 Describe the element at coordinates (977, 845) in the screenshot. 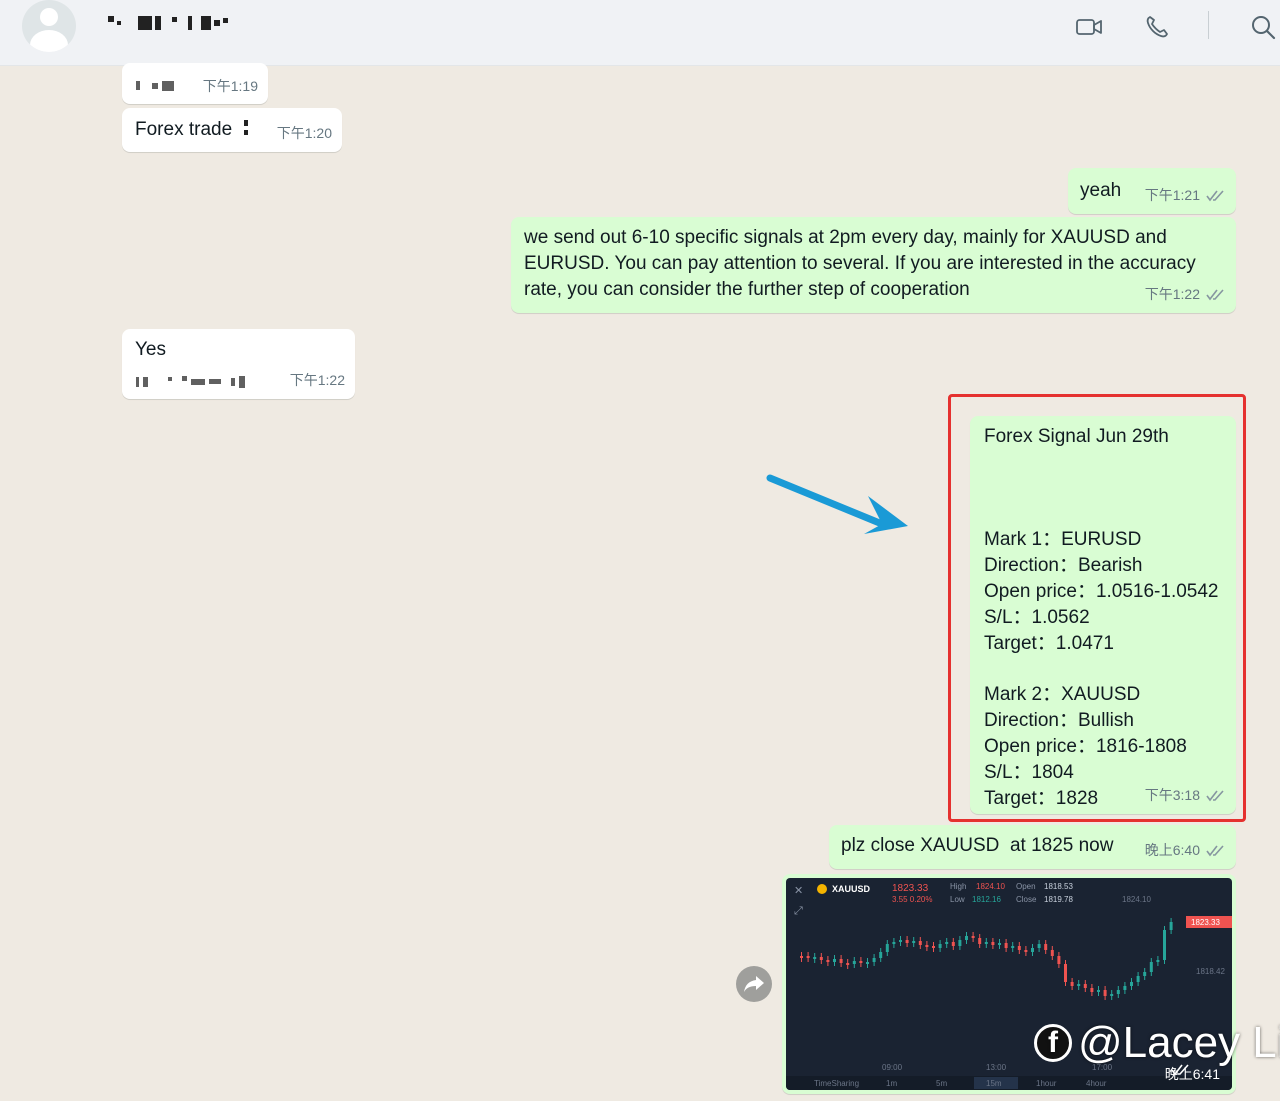

I see `message-text: plz close XAUUSD at 1825 now` at that location.